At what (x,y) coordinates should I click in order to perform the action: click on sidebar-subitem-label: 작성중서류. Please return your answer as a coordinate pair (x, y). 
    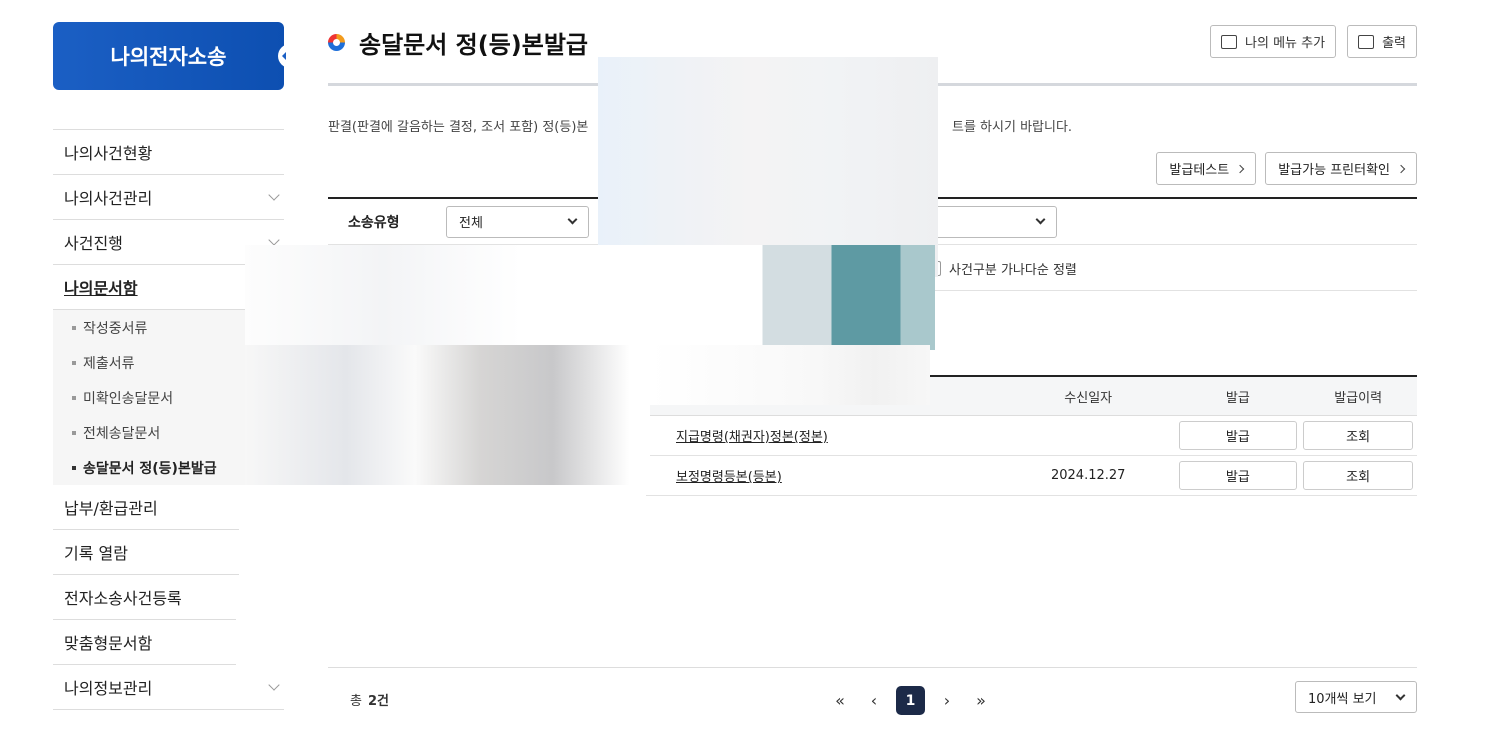
    Looking at the image, I should click on (115, 328).